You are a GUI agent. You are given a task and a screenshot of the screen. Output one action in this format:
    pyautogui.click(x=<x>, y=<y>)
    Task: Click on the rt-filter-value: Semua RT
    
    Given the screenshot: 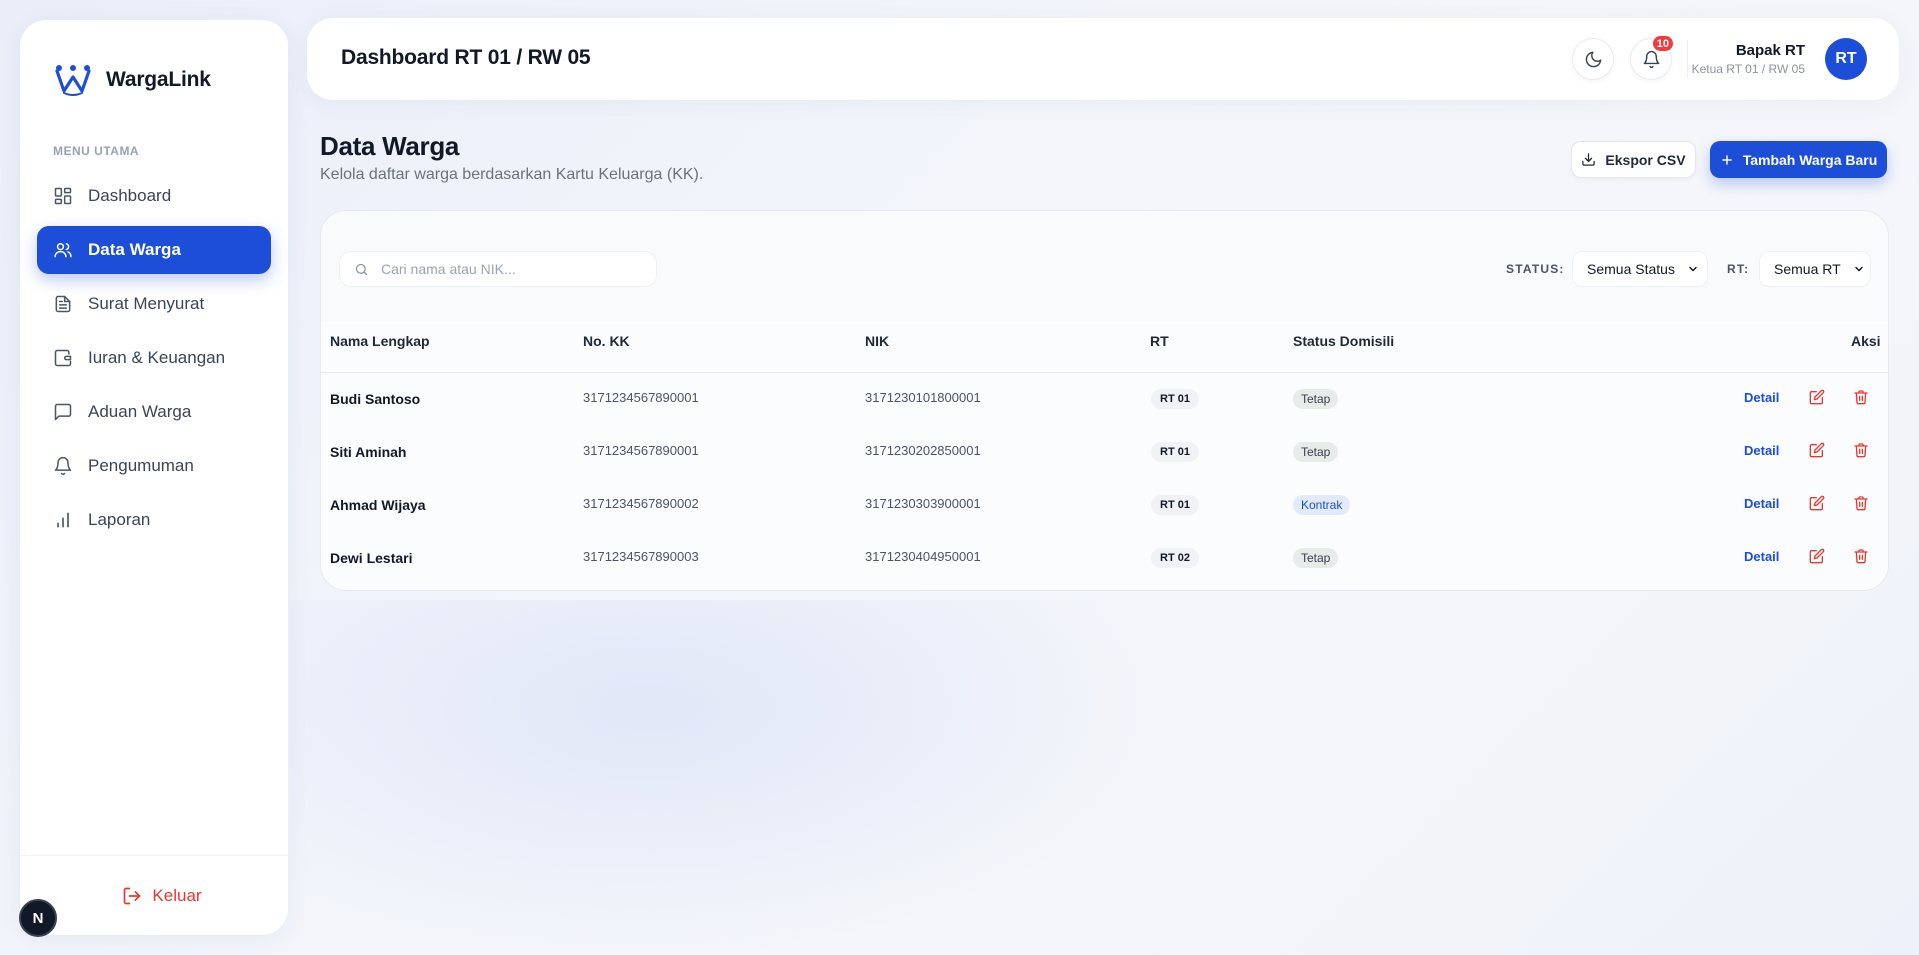 What is the action you would take?
    pyautogui.click(x=1807, y=269)
    